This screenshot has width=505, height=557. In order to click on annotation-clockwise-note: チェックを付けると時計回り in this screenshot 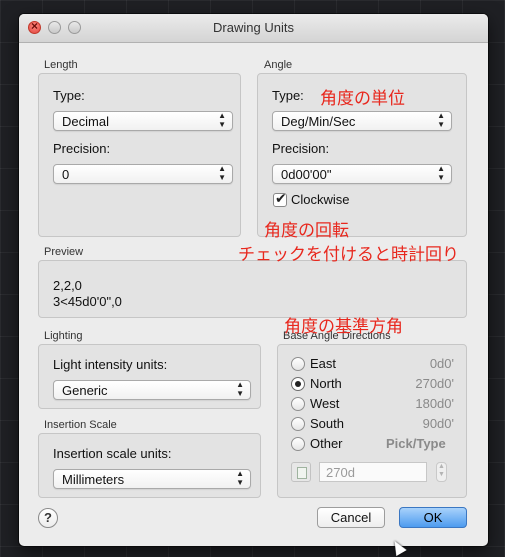, I will do `click(348, 254)`.